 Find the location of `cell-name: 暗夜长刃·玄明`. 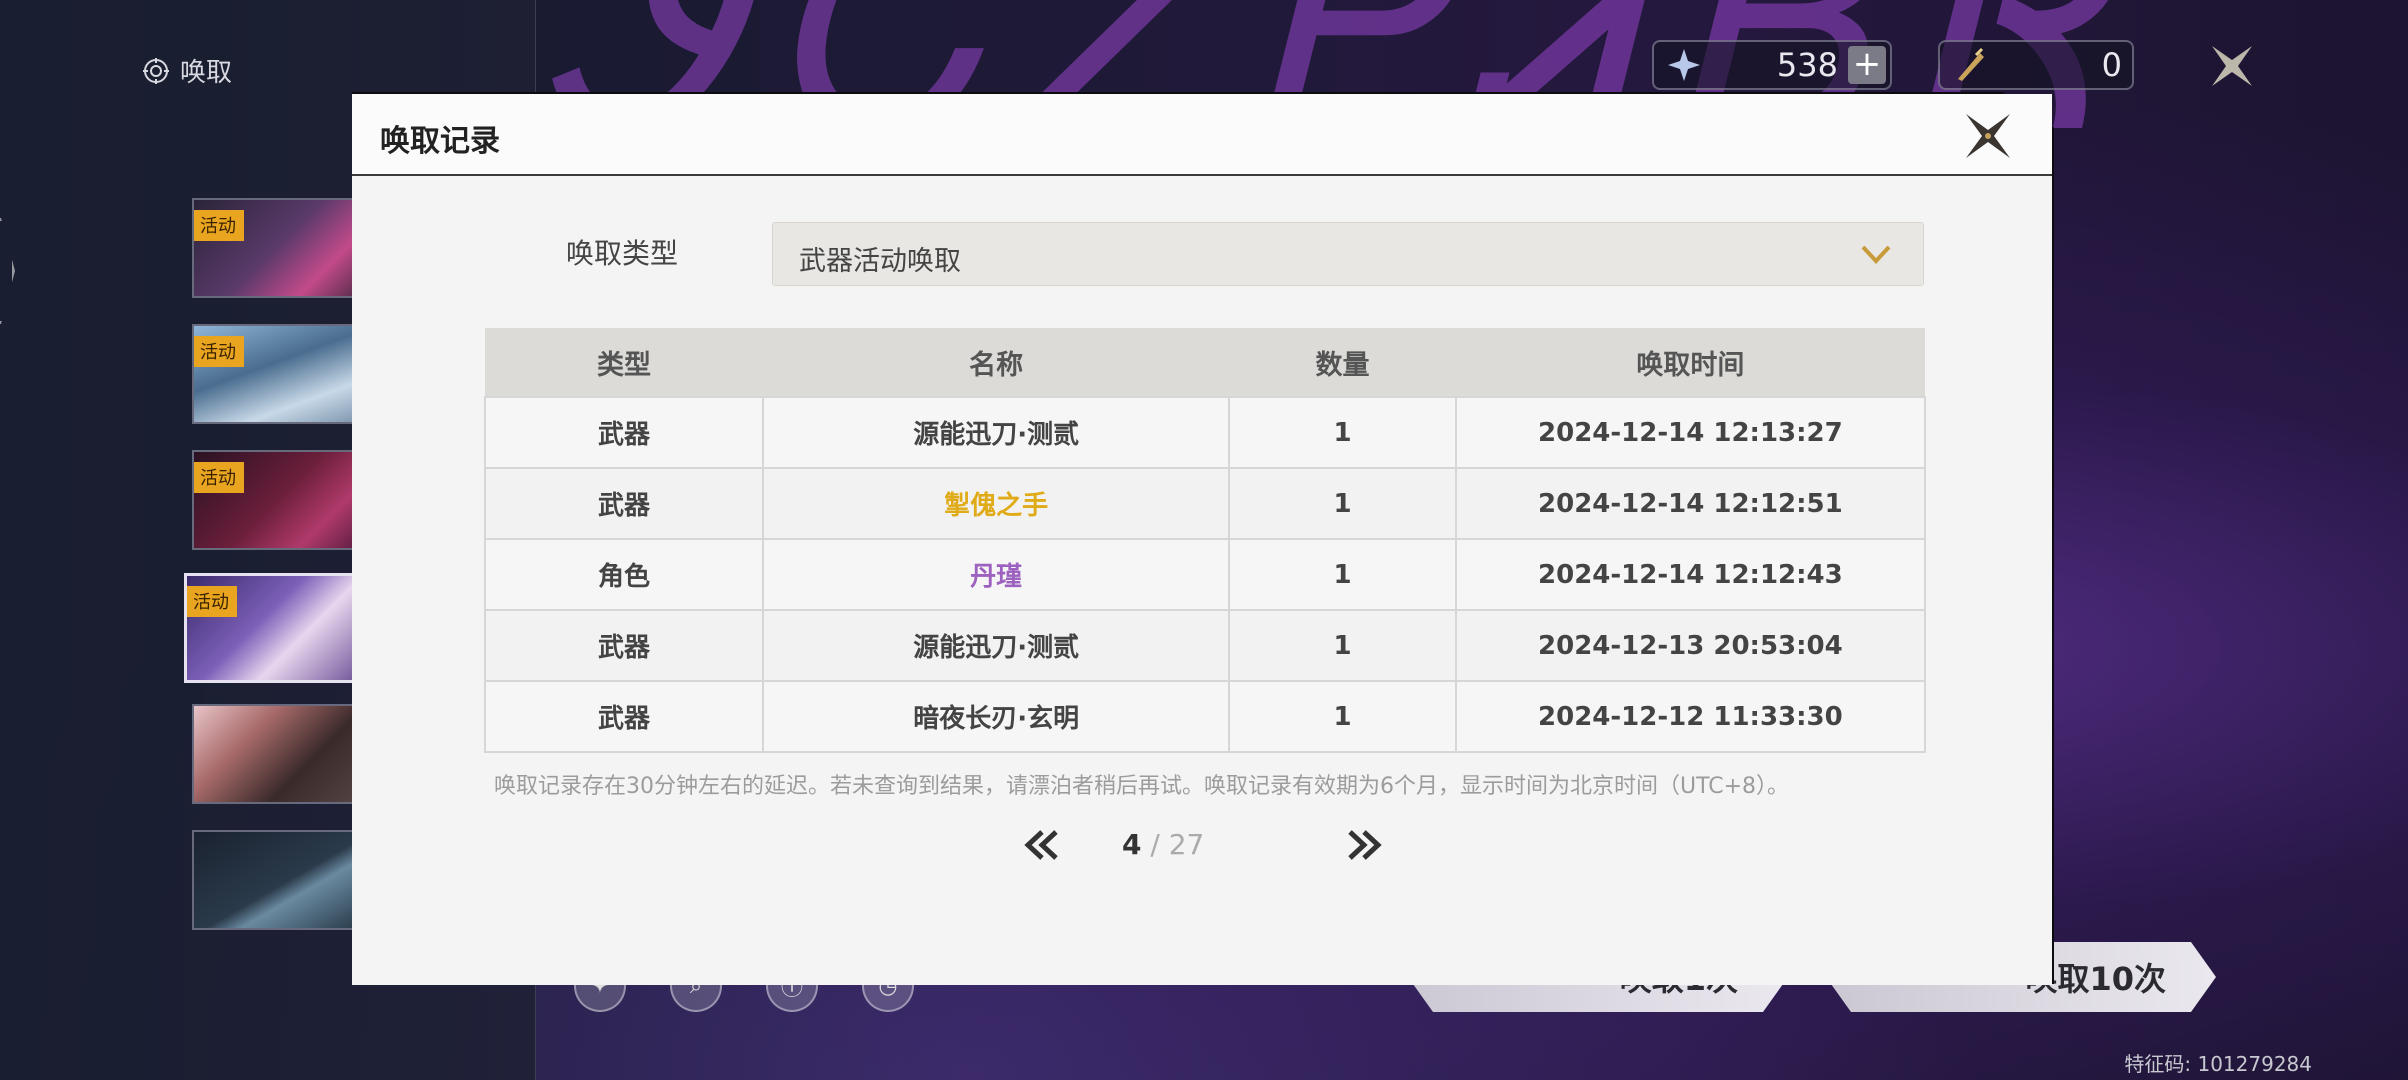

cell-name: 暗夜长刃·玄明 is located at coordinates (996, 716).